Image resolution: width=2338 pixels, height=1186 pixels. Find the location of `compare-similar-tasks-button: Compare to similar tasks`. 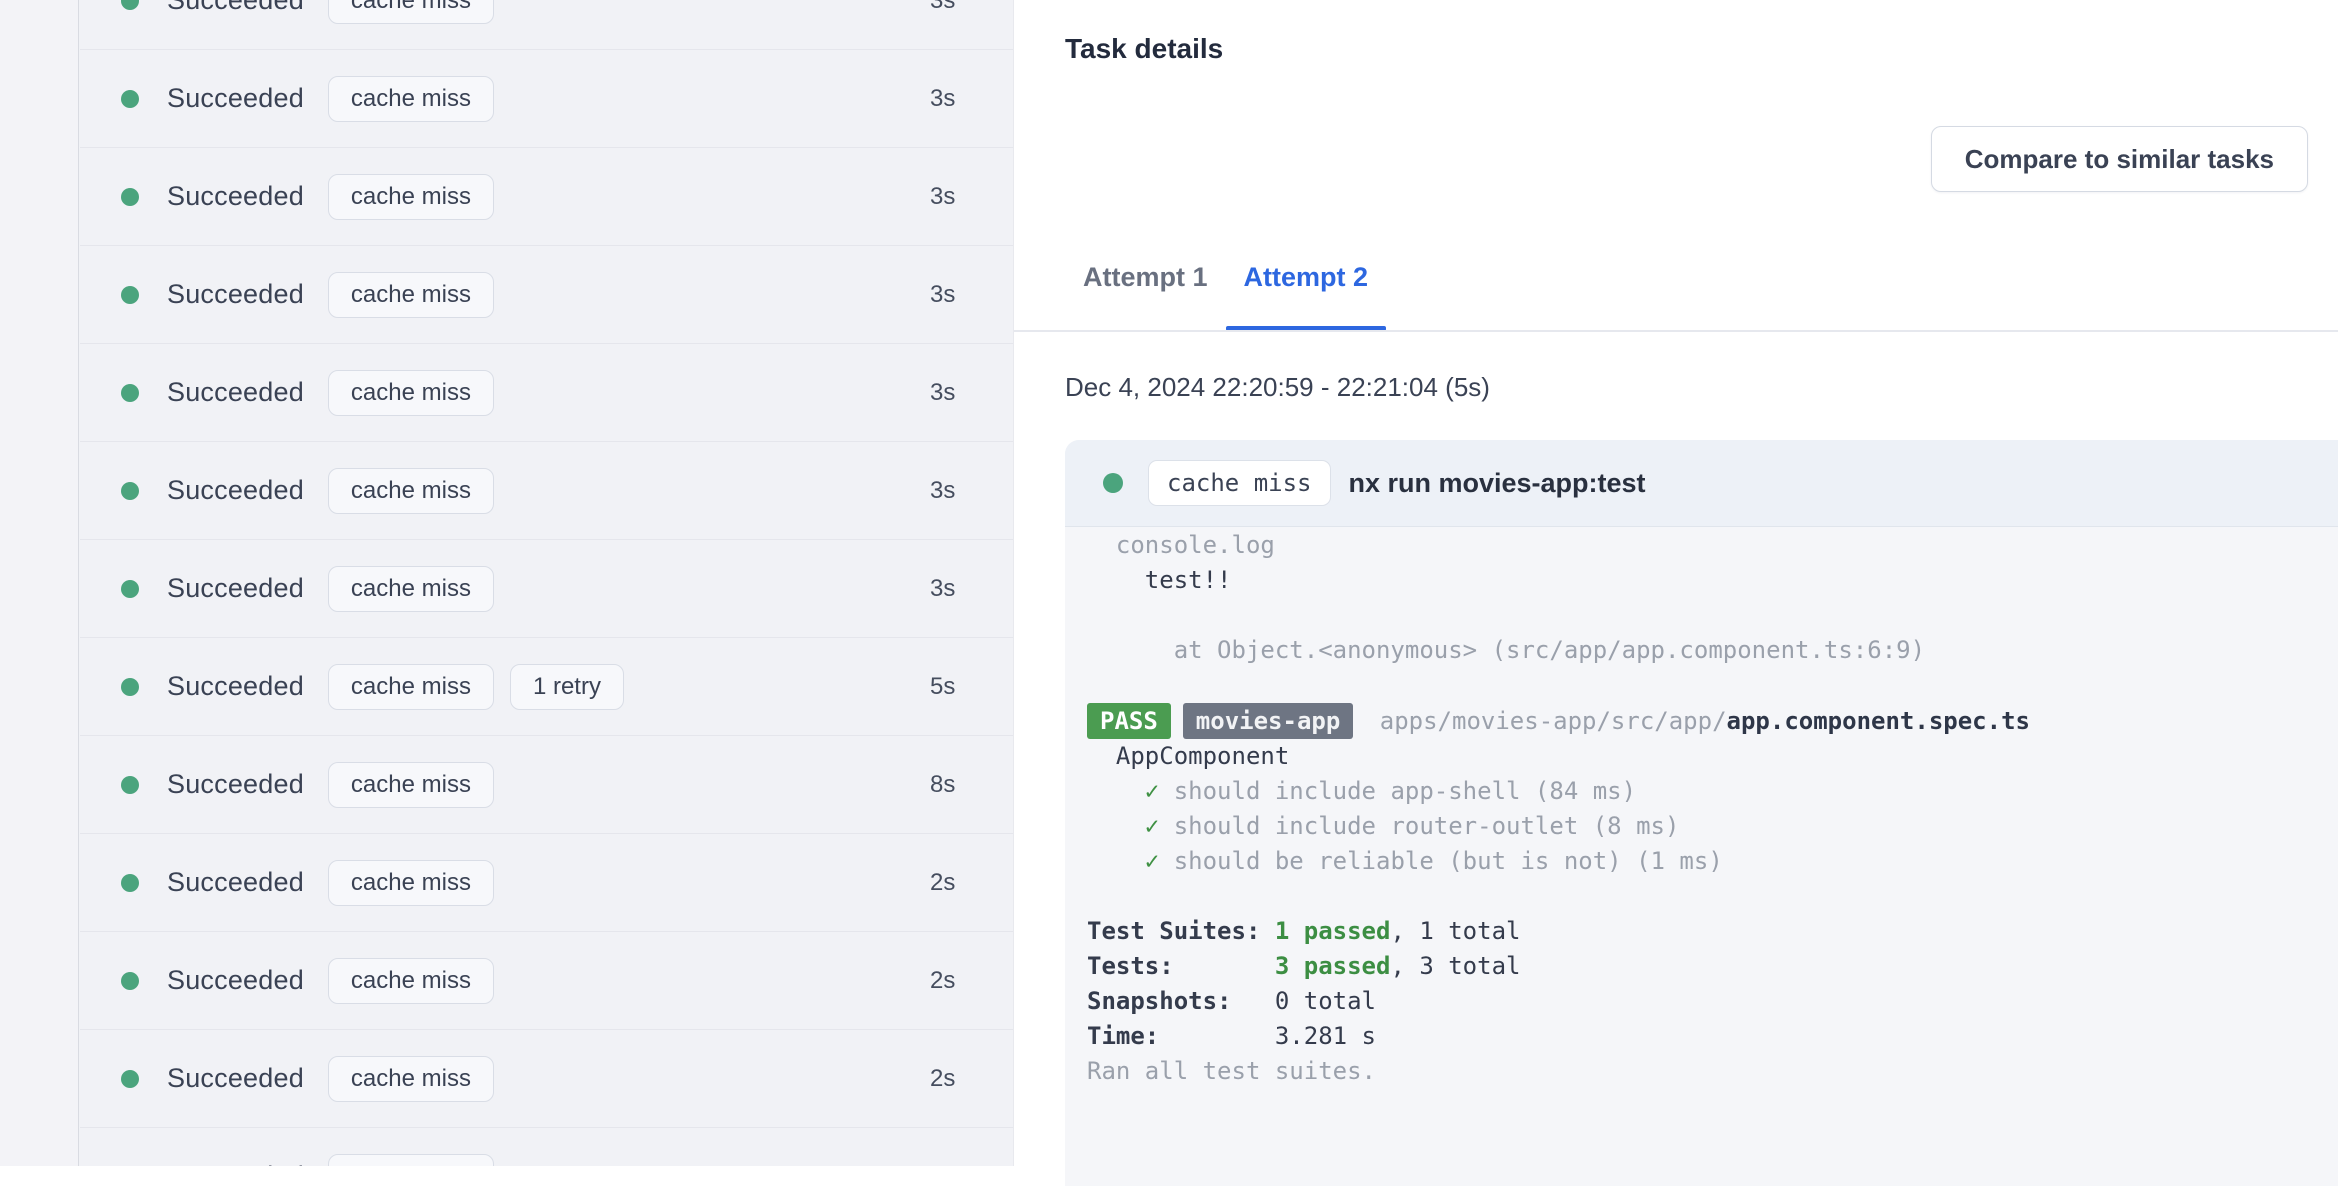

compare-similar-tasks-button: Compare to similar tasks is located at coordinates (2119, 159).